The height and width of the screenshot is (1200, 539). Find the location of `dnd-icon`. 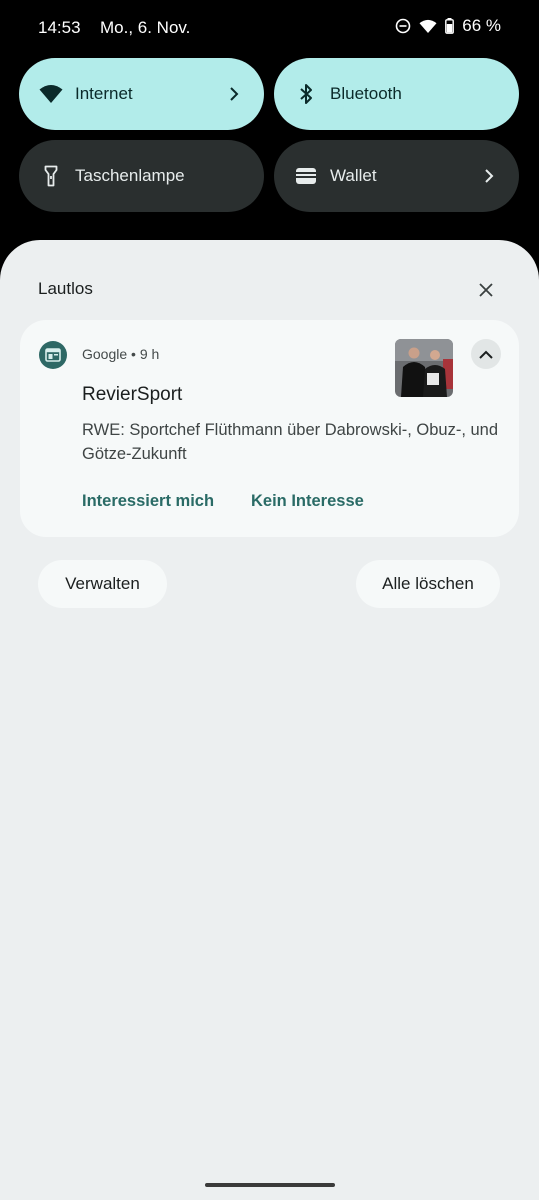

dnd-icon is located at coordinates (403, 26).